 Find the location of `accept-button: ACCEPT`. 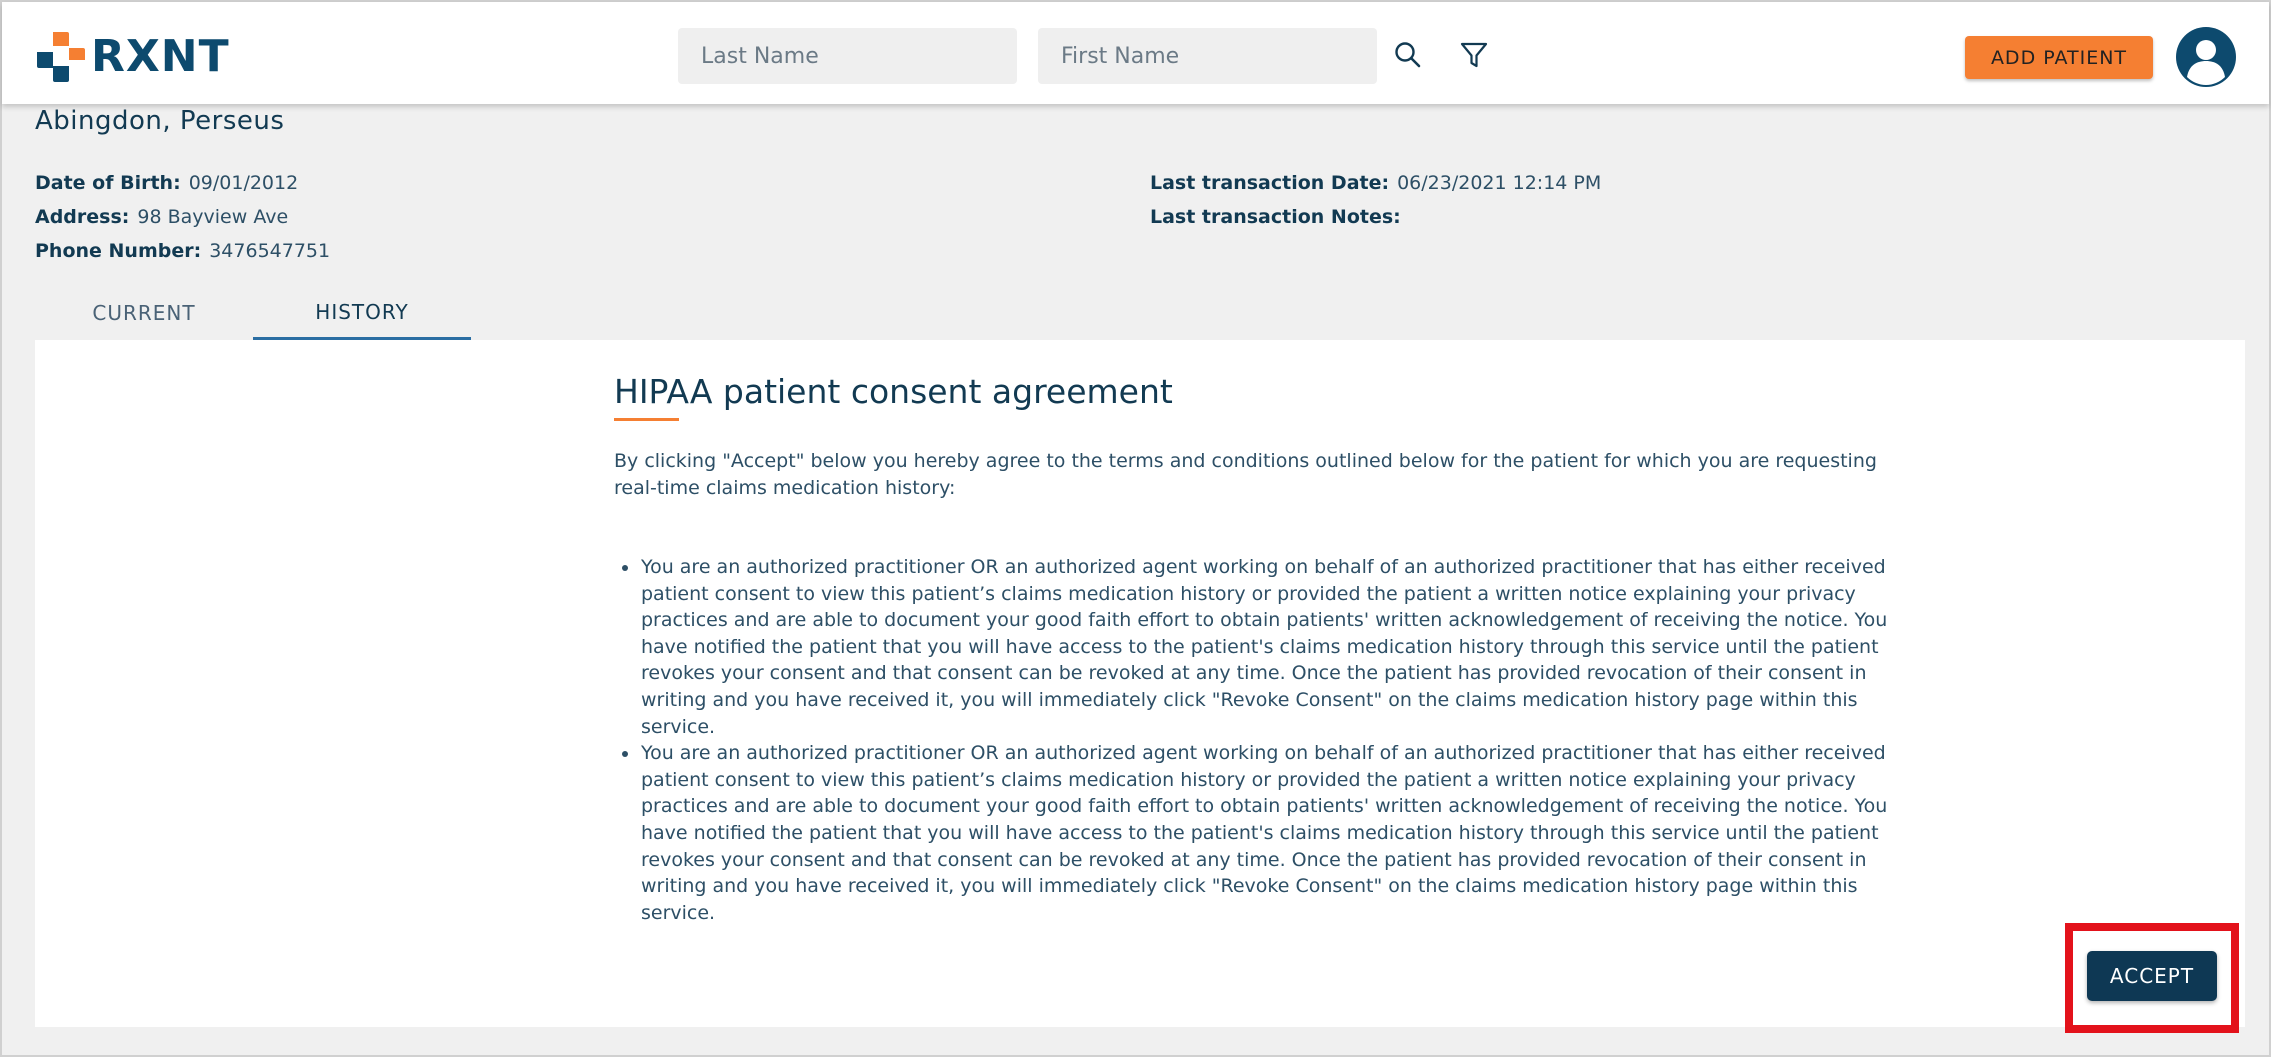

accept-button: ACCEPT is located at coordinates (2152, 976).